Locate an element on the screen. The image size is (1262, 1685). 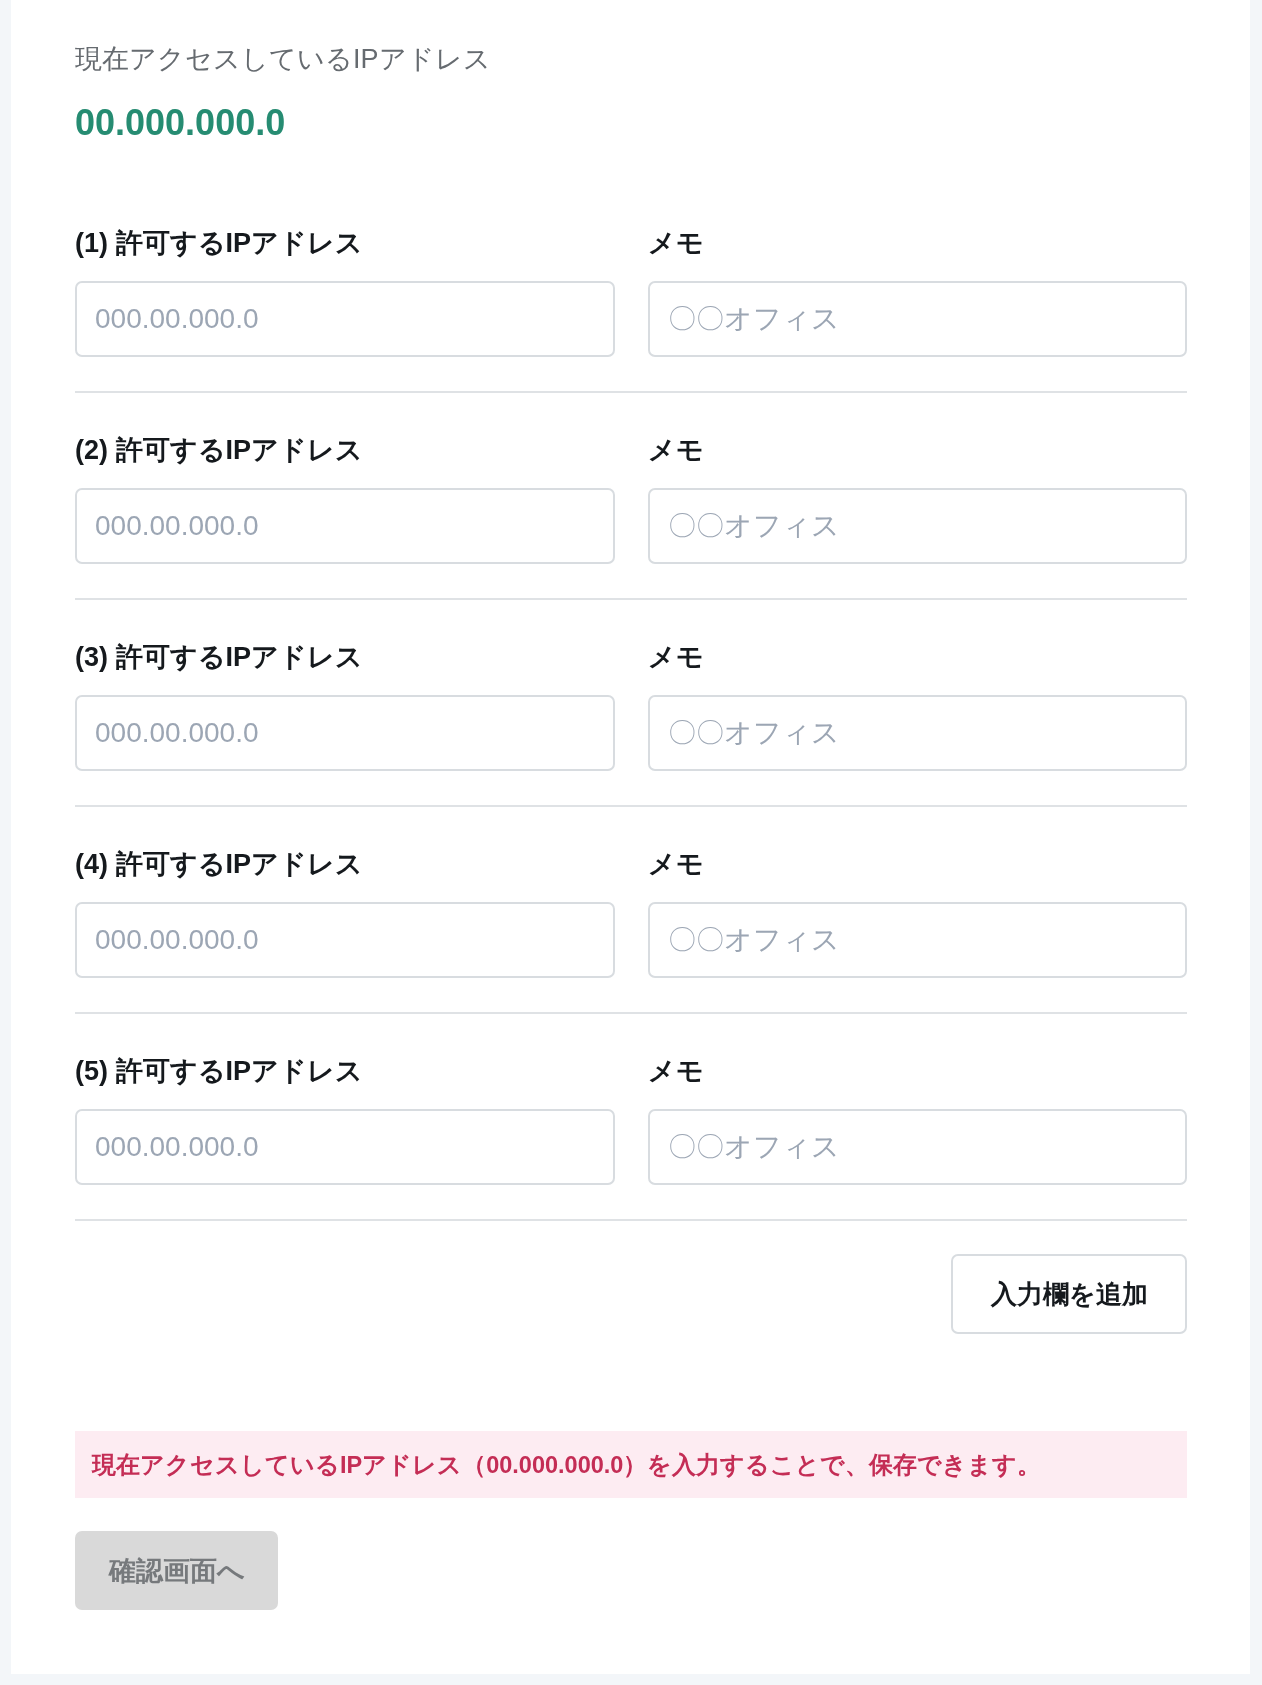
ip-address-label: (1) 許可するIPアドレス is located at coordinates (219, 243).